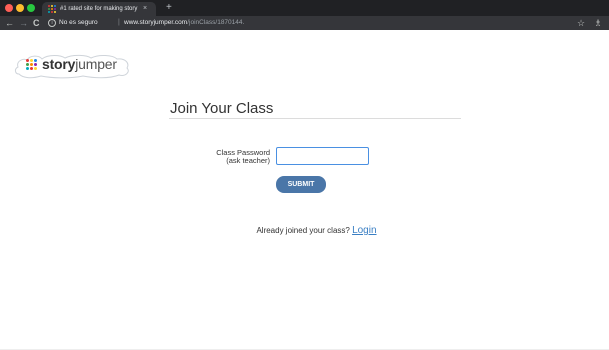  I want to click on storyjumper-logo: storyjumper, so click(72, 66).